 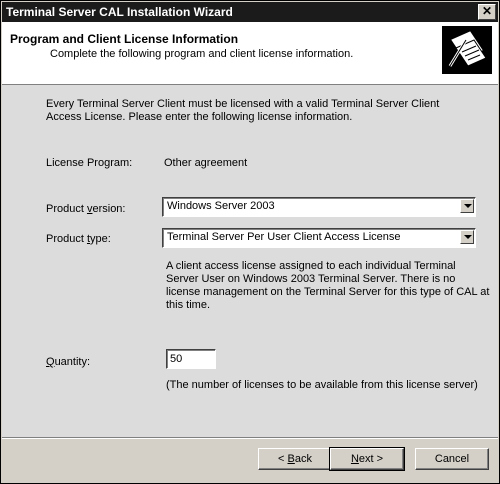 I want to click on quantity-value: 50, so click(x=176, y=359).